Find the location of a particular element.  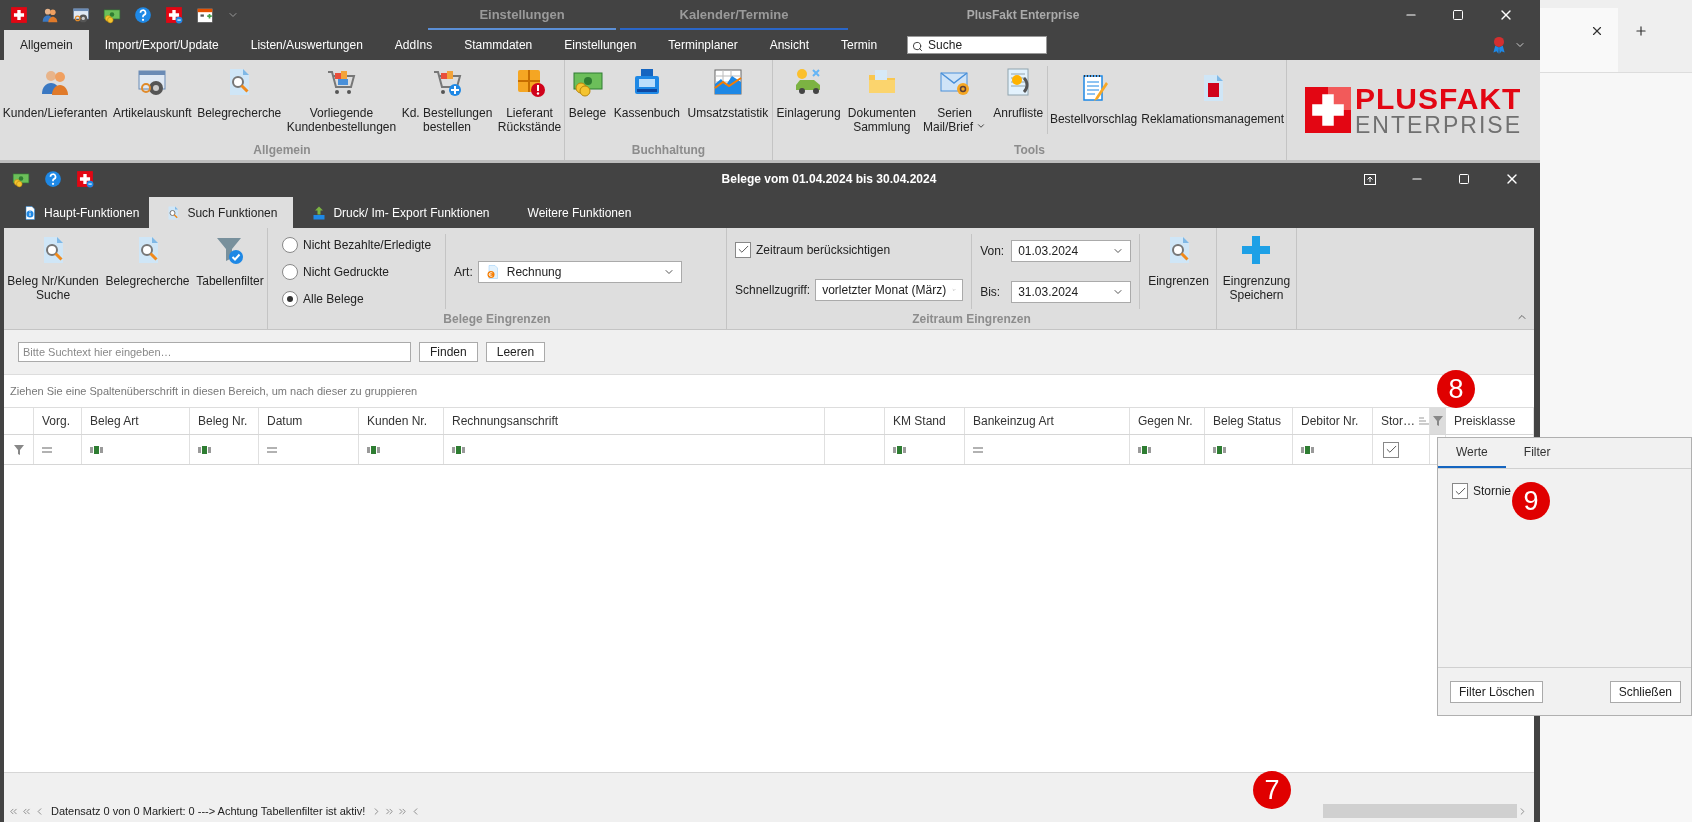

ribbon-tab: Listen/Auswertungen is located at coordinates (306, 45).